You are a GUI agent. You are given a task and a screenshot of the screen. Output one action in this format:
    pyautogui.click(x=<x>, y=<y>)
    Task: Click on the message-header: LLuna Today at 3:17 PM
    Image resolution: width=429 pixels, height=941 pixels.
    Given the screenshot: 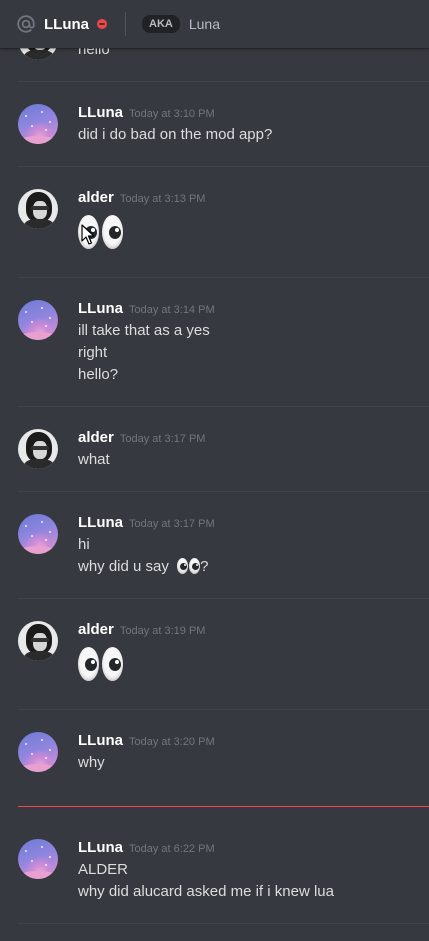 What is the action you would take?
    pyautogui.click(x=146, y=522)
    